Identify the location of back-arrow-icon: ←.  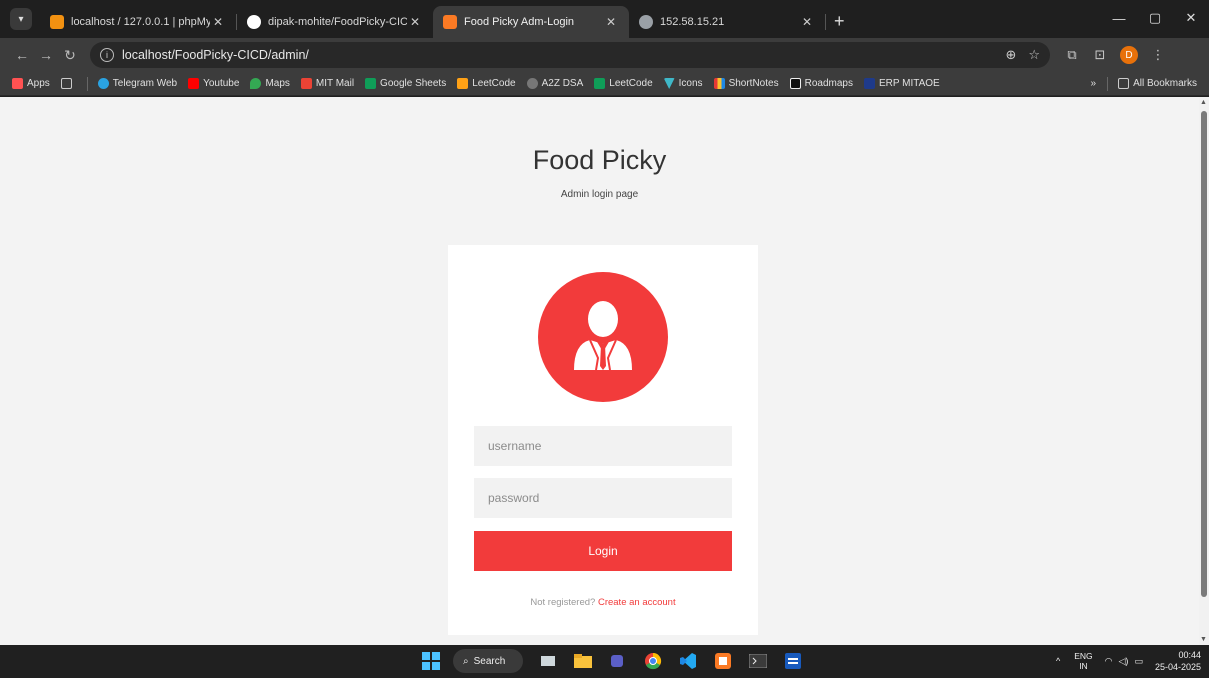
(22, 55).